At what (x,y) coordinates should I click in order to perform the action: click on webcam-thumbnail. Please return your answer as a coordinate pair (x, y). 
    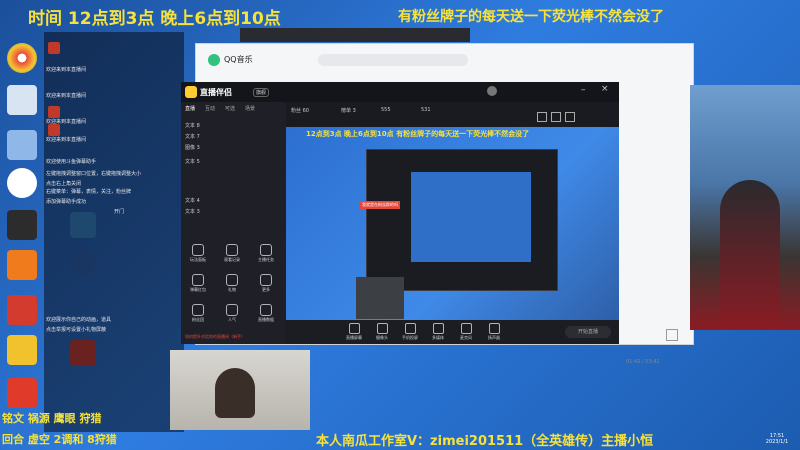
    Looking at the image, I should click on (380, 298).